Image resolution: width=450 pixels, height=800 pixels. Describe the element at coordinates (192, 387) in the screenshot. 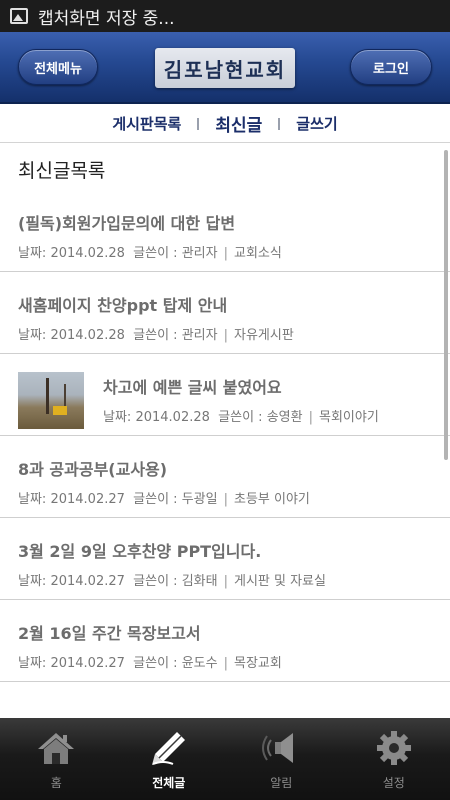

I see `post-title: 차고에 예쁜 글씨 붙였어요` at that location.